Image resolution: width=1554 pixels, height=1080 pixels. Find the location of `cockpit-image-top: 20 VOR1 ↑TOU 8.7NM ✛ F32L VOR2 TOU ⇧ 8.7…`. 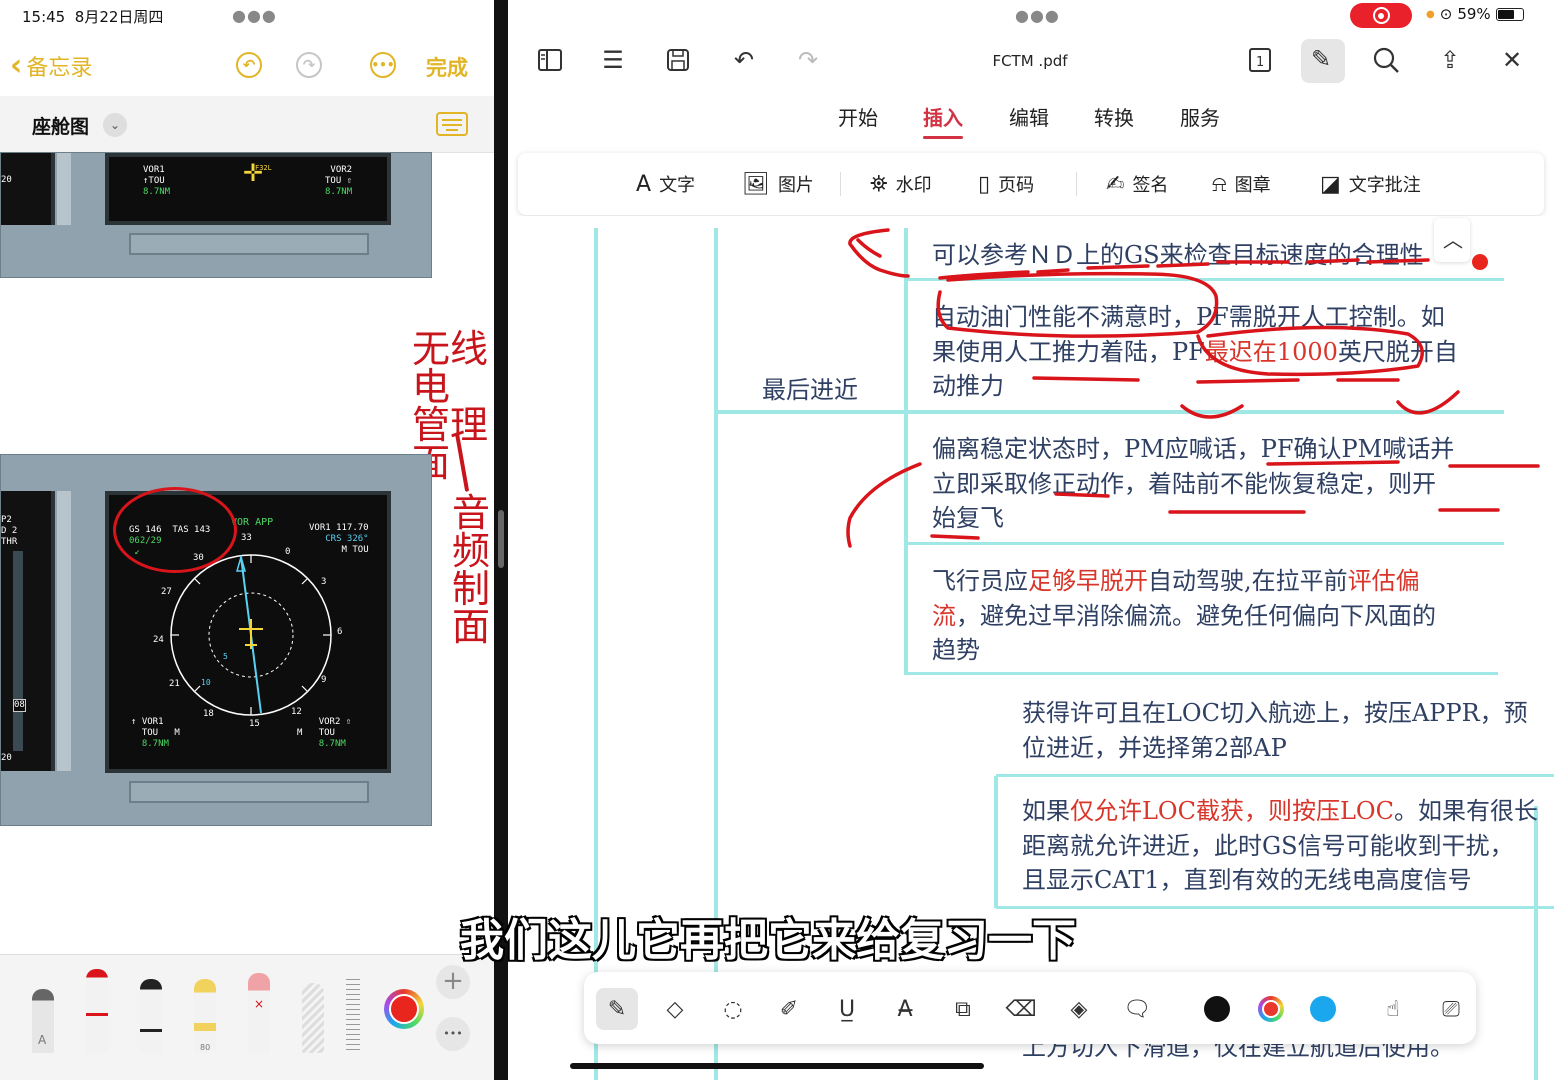

cockpit-image-top: 20 VOR1 ↑TOU 8.7NM ✛ F32L VOR2 TOU ⇧ 8.7… is located at coordinates (216, 215).